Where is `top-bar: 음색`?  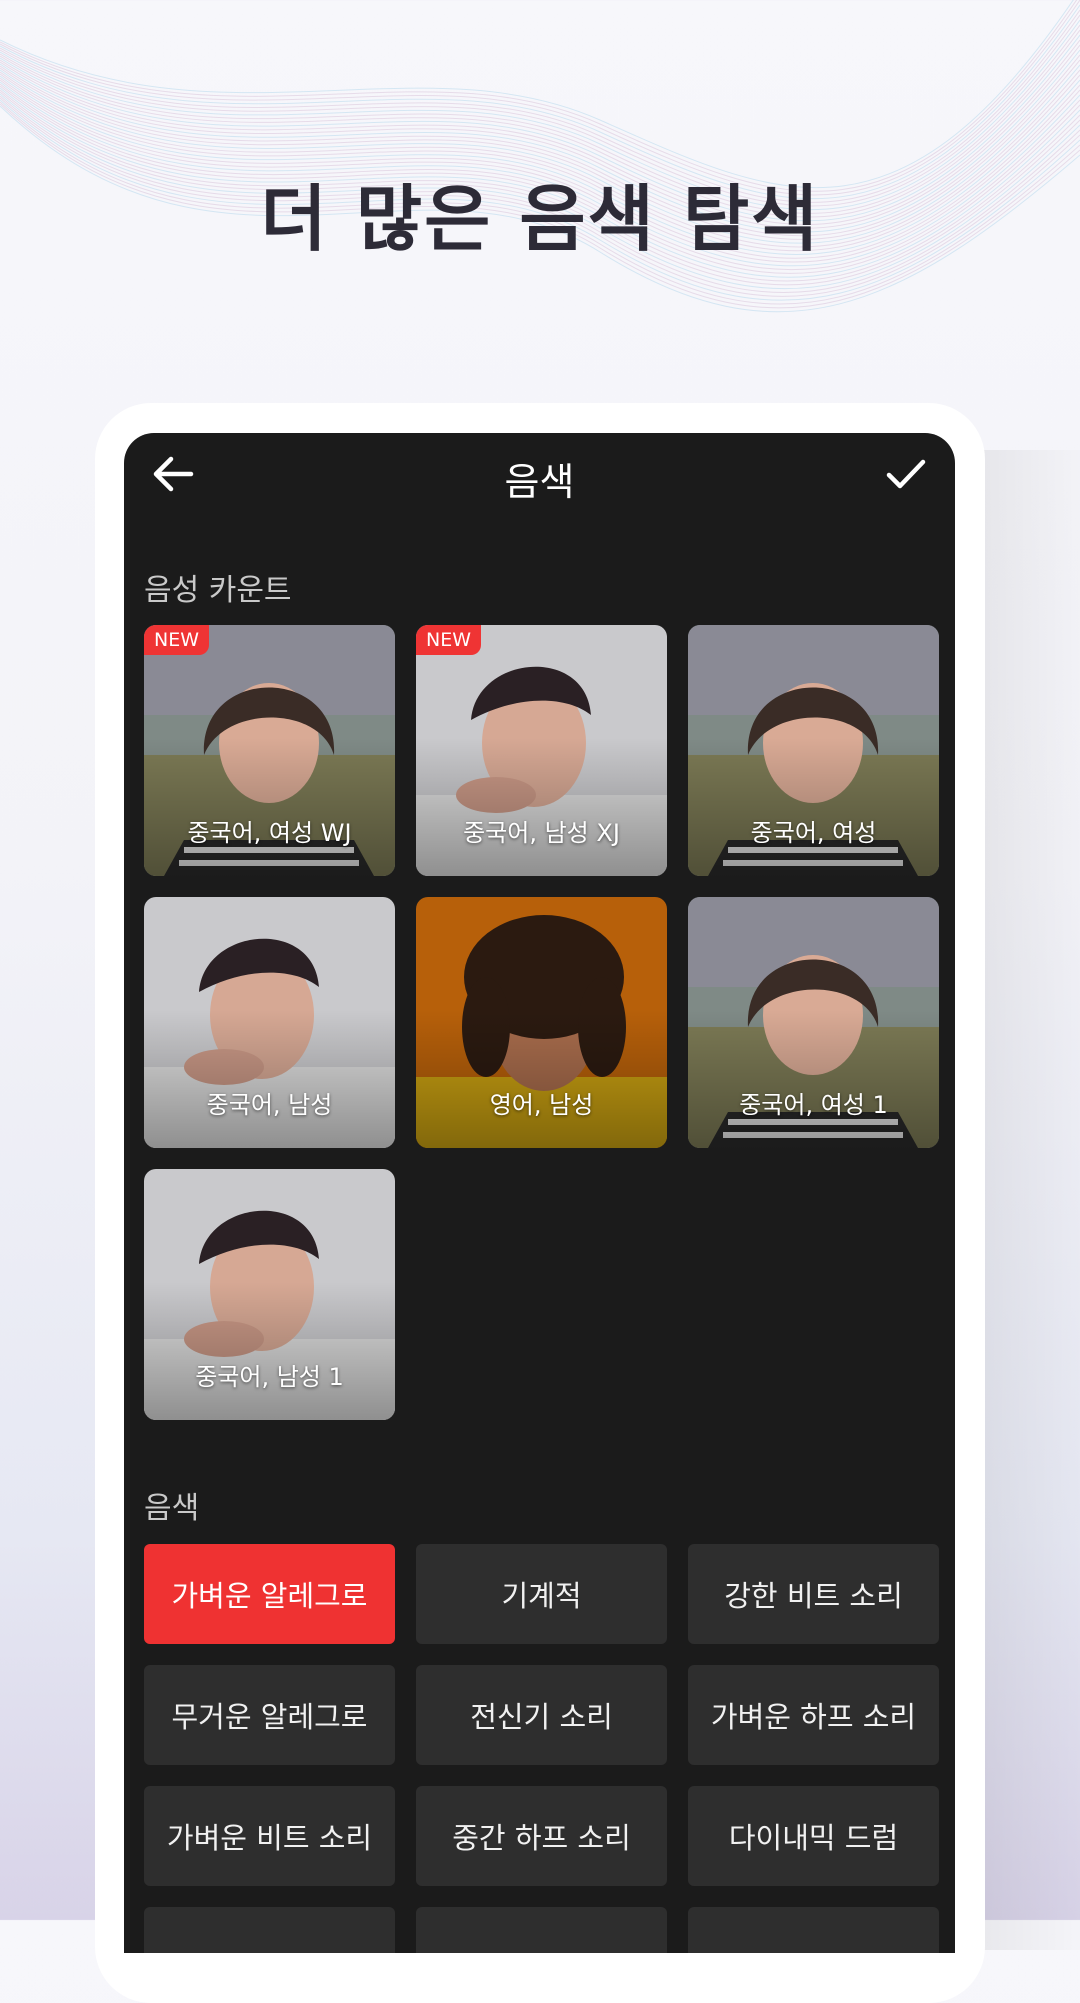 top-bar: 음색 is located at coordinates (539, 473).